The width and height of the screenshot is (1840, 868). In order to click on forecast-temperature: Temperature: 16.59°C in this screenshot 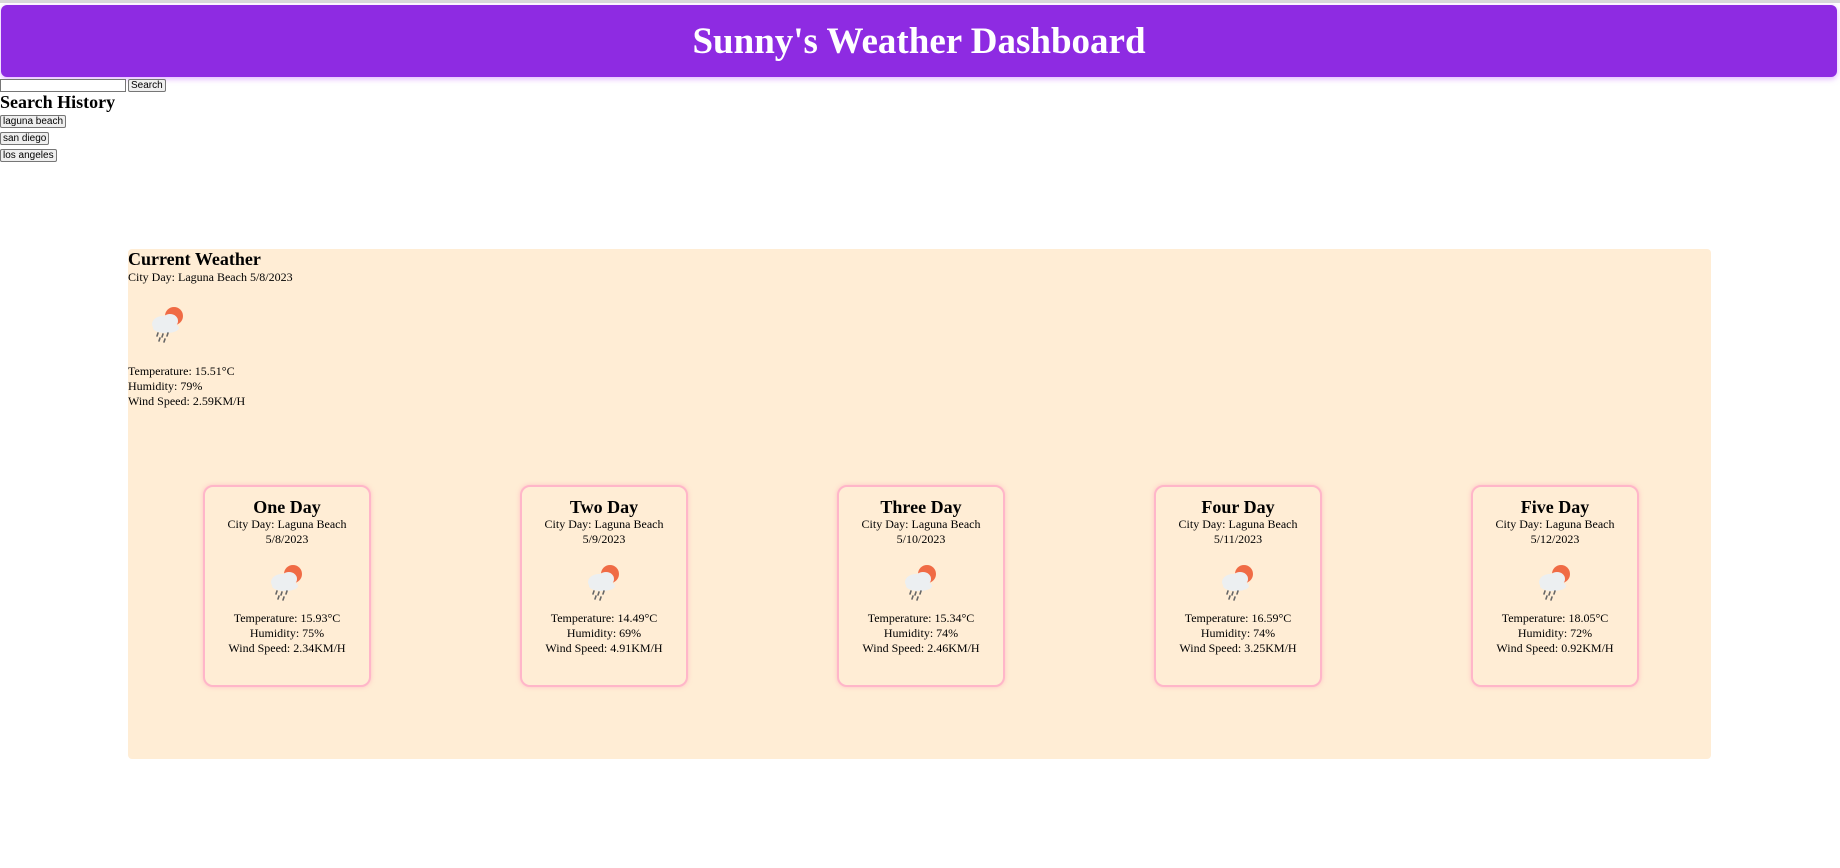, I will do `click(1238, 618)`.